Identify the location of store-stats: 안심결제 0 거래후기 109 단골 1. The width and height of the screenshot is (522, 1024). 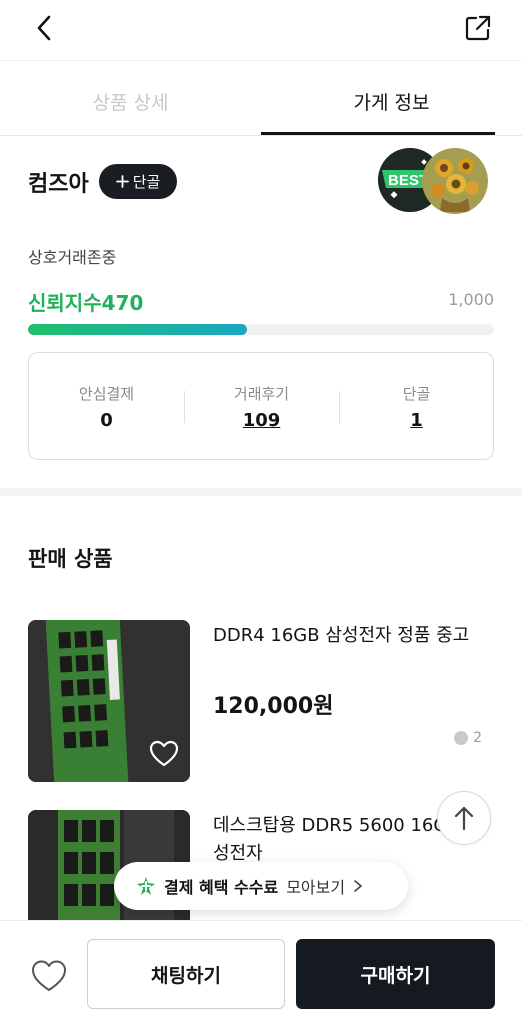
(261, 406).